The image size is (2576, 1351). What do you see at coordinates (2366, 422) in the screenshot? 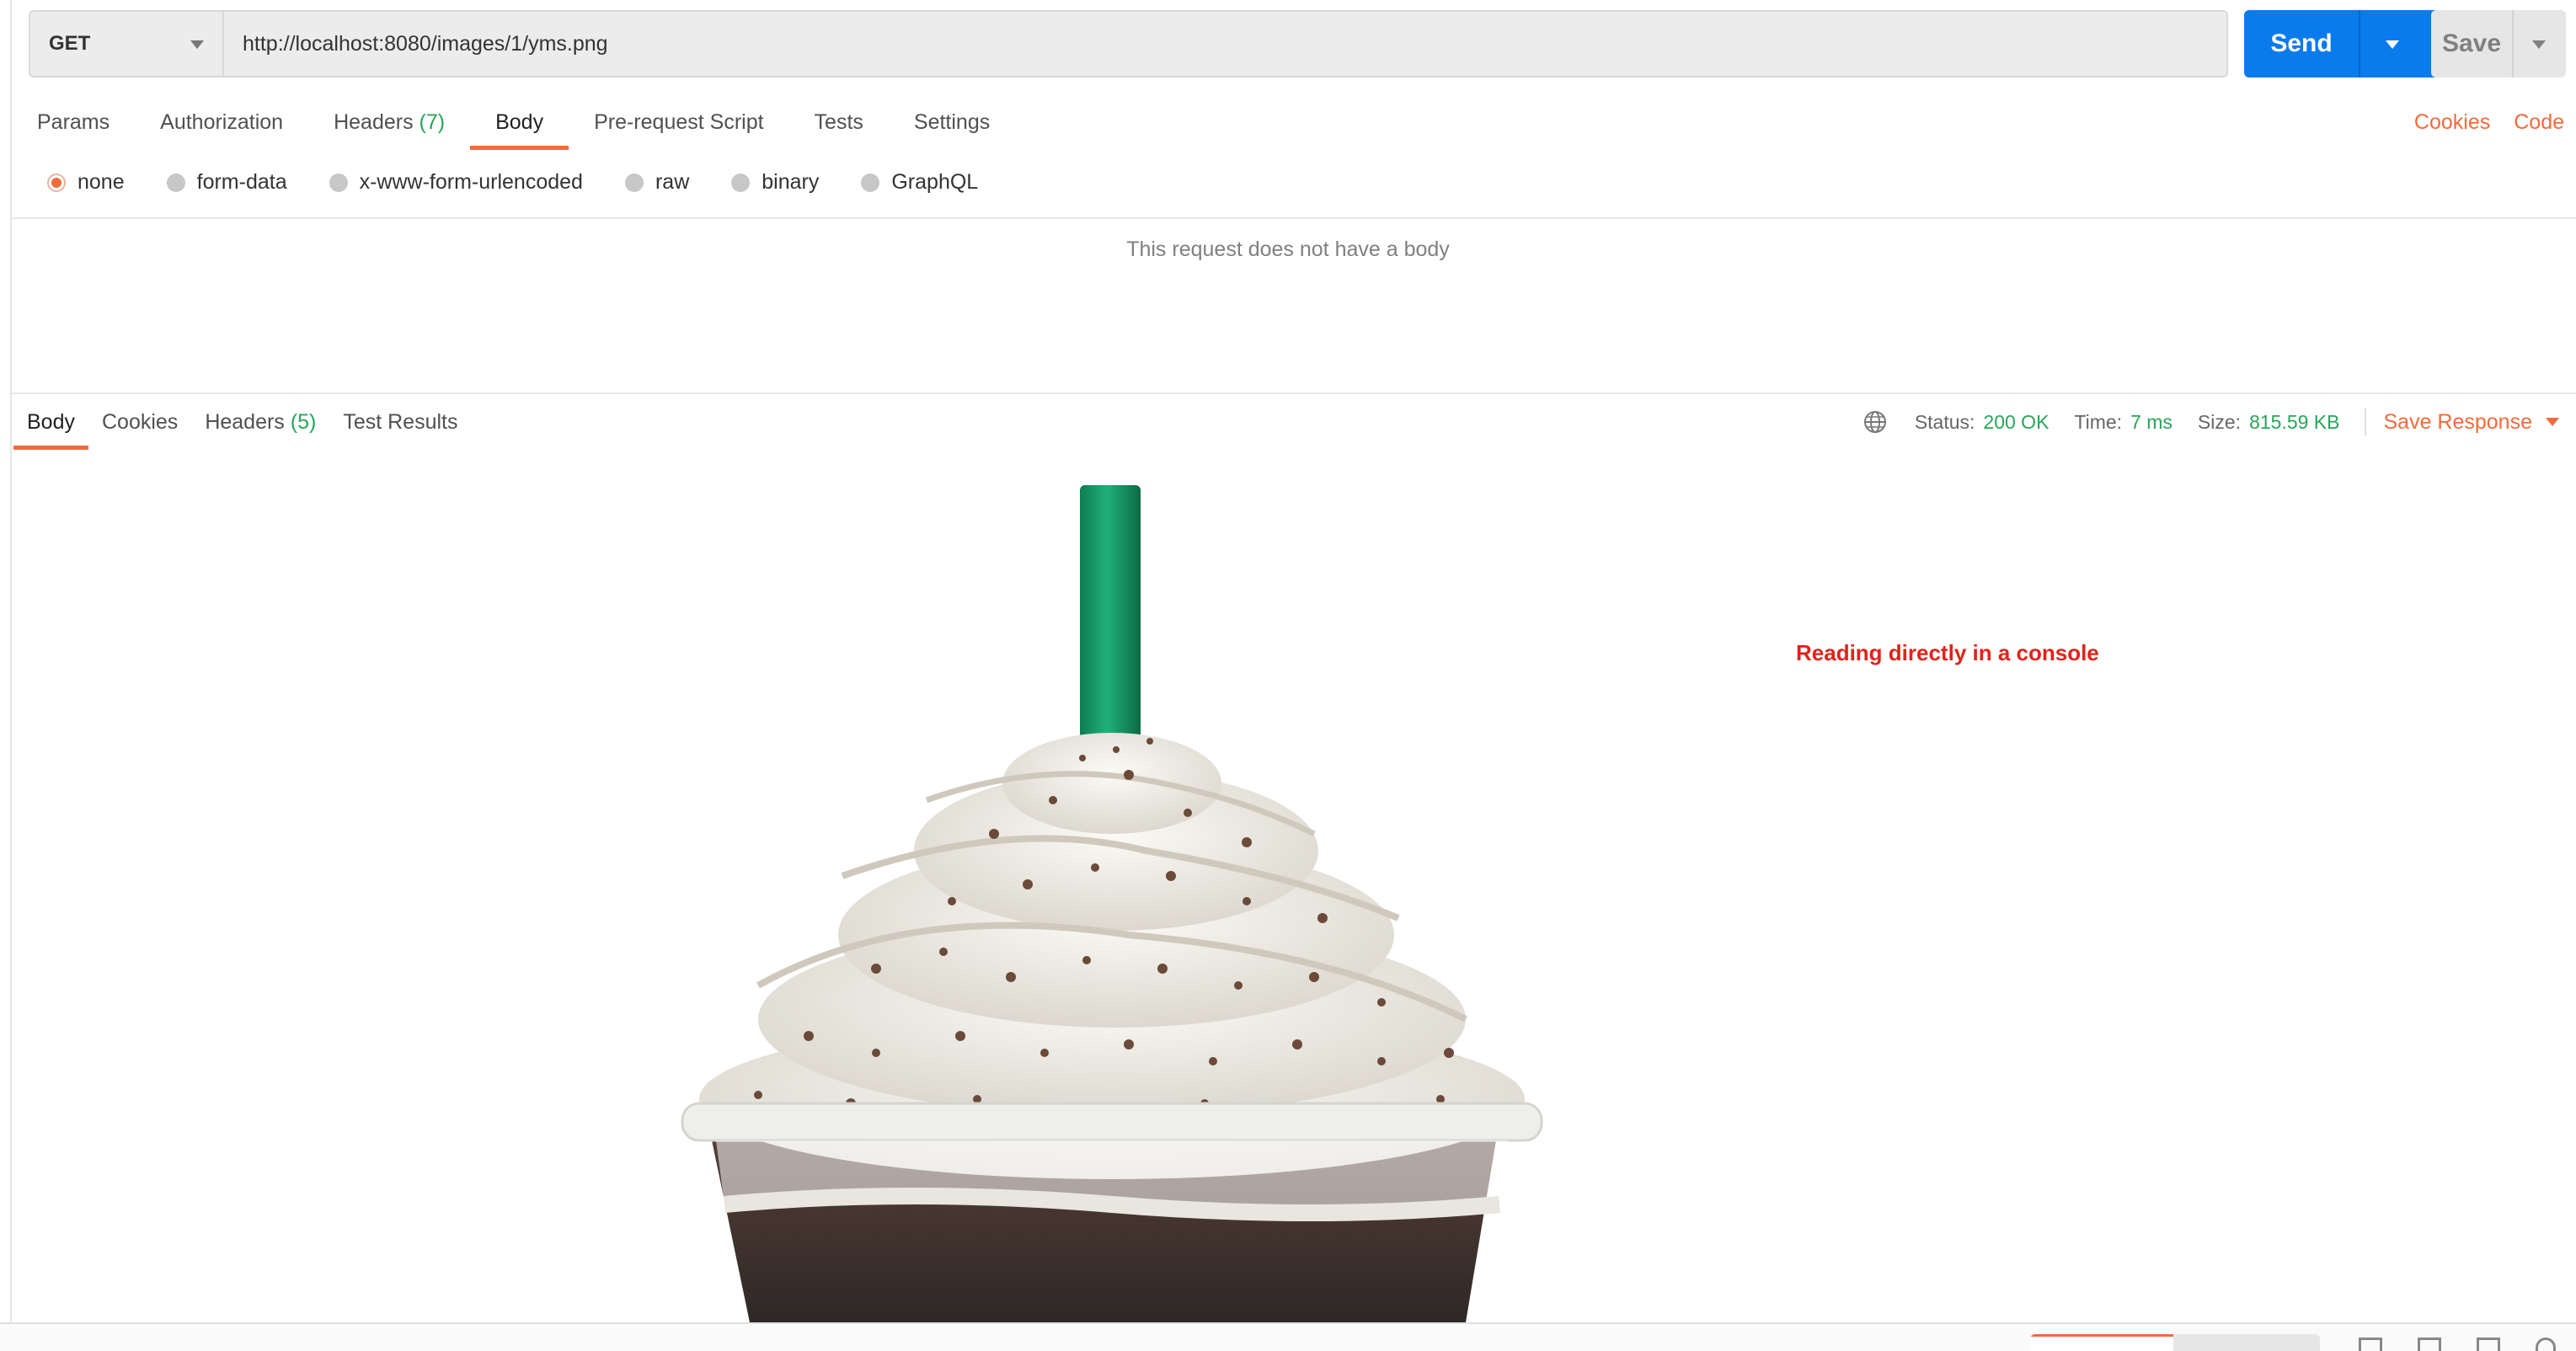
I see `meta-separator` at bounding box center [2366, 422].